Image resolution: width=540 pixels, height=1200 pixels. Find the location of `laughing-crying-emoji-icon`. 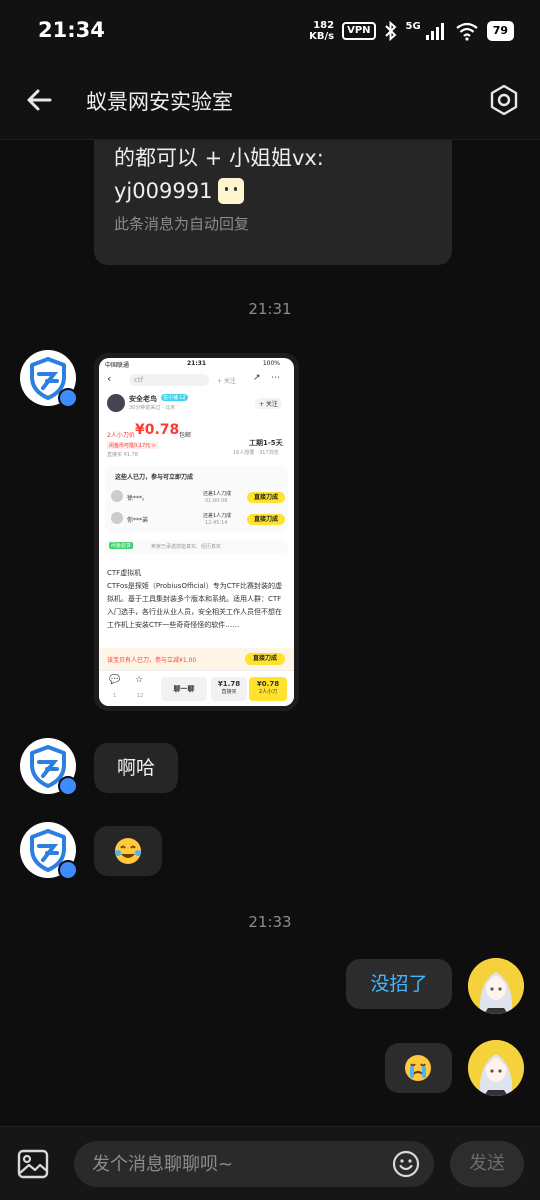

laughing-crying-emoji-icon is located at coordinates (128, 851).